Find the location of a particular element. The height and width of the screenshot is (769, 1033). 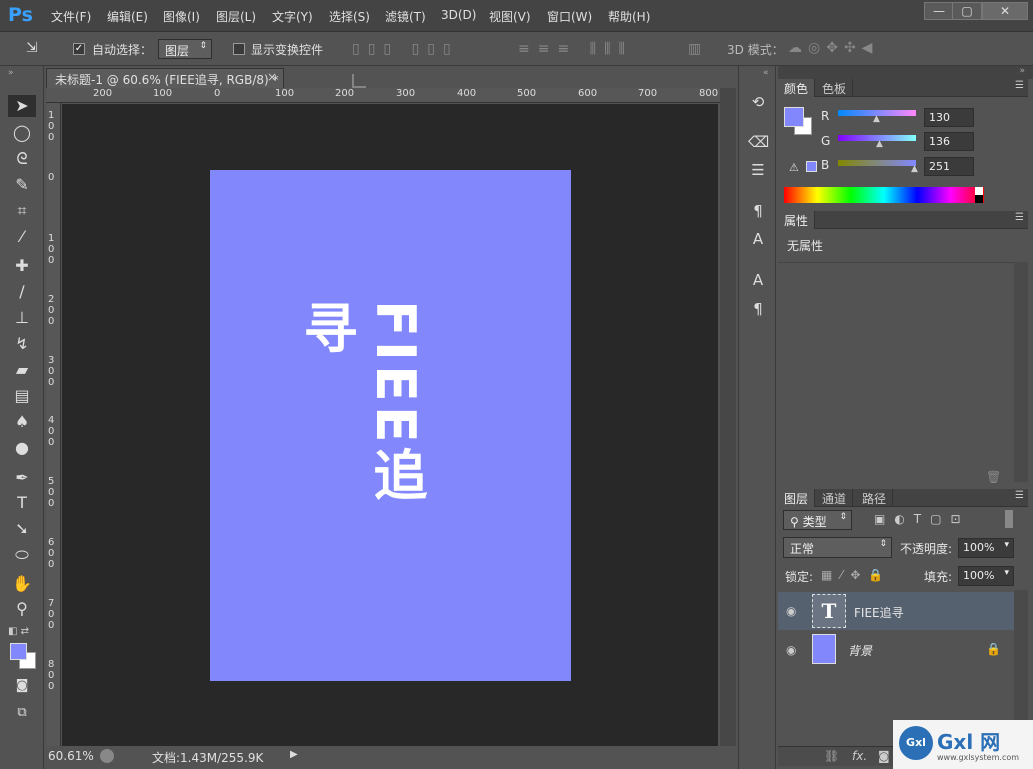

history-brush-tool-icon: ↯ is located at coordinates (22, 344).